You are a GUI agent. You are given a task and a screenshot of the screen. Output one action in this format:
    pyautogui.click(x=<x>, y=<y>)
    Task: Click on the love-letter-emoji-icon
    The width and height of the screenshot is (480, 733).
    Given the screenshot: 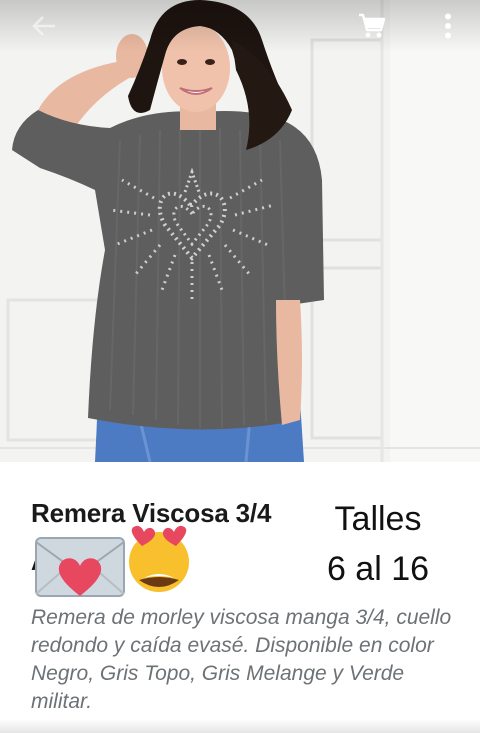 What is the action you would take?
    pyautogui.click(x=80, y=567)
    